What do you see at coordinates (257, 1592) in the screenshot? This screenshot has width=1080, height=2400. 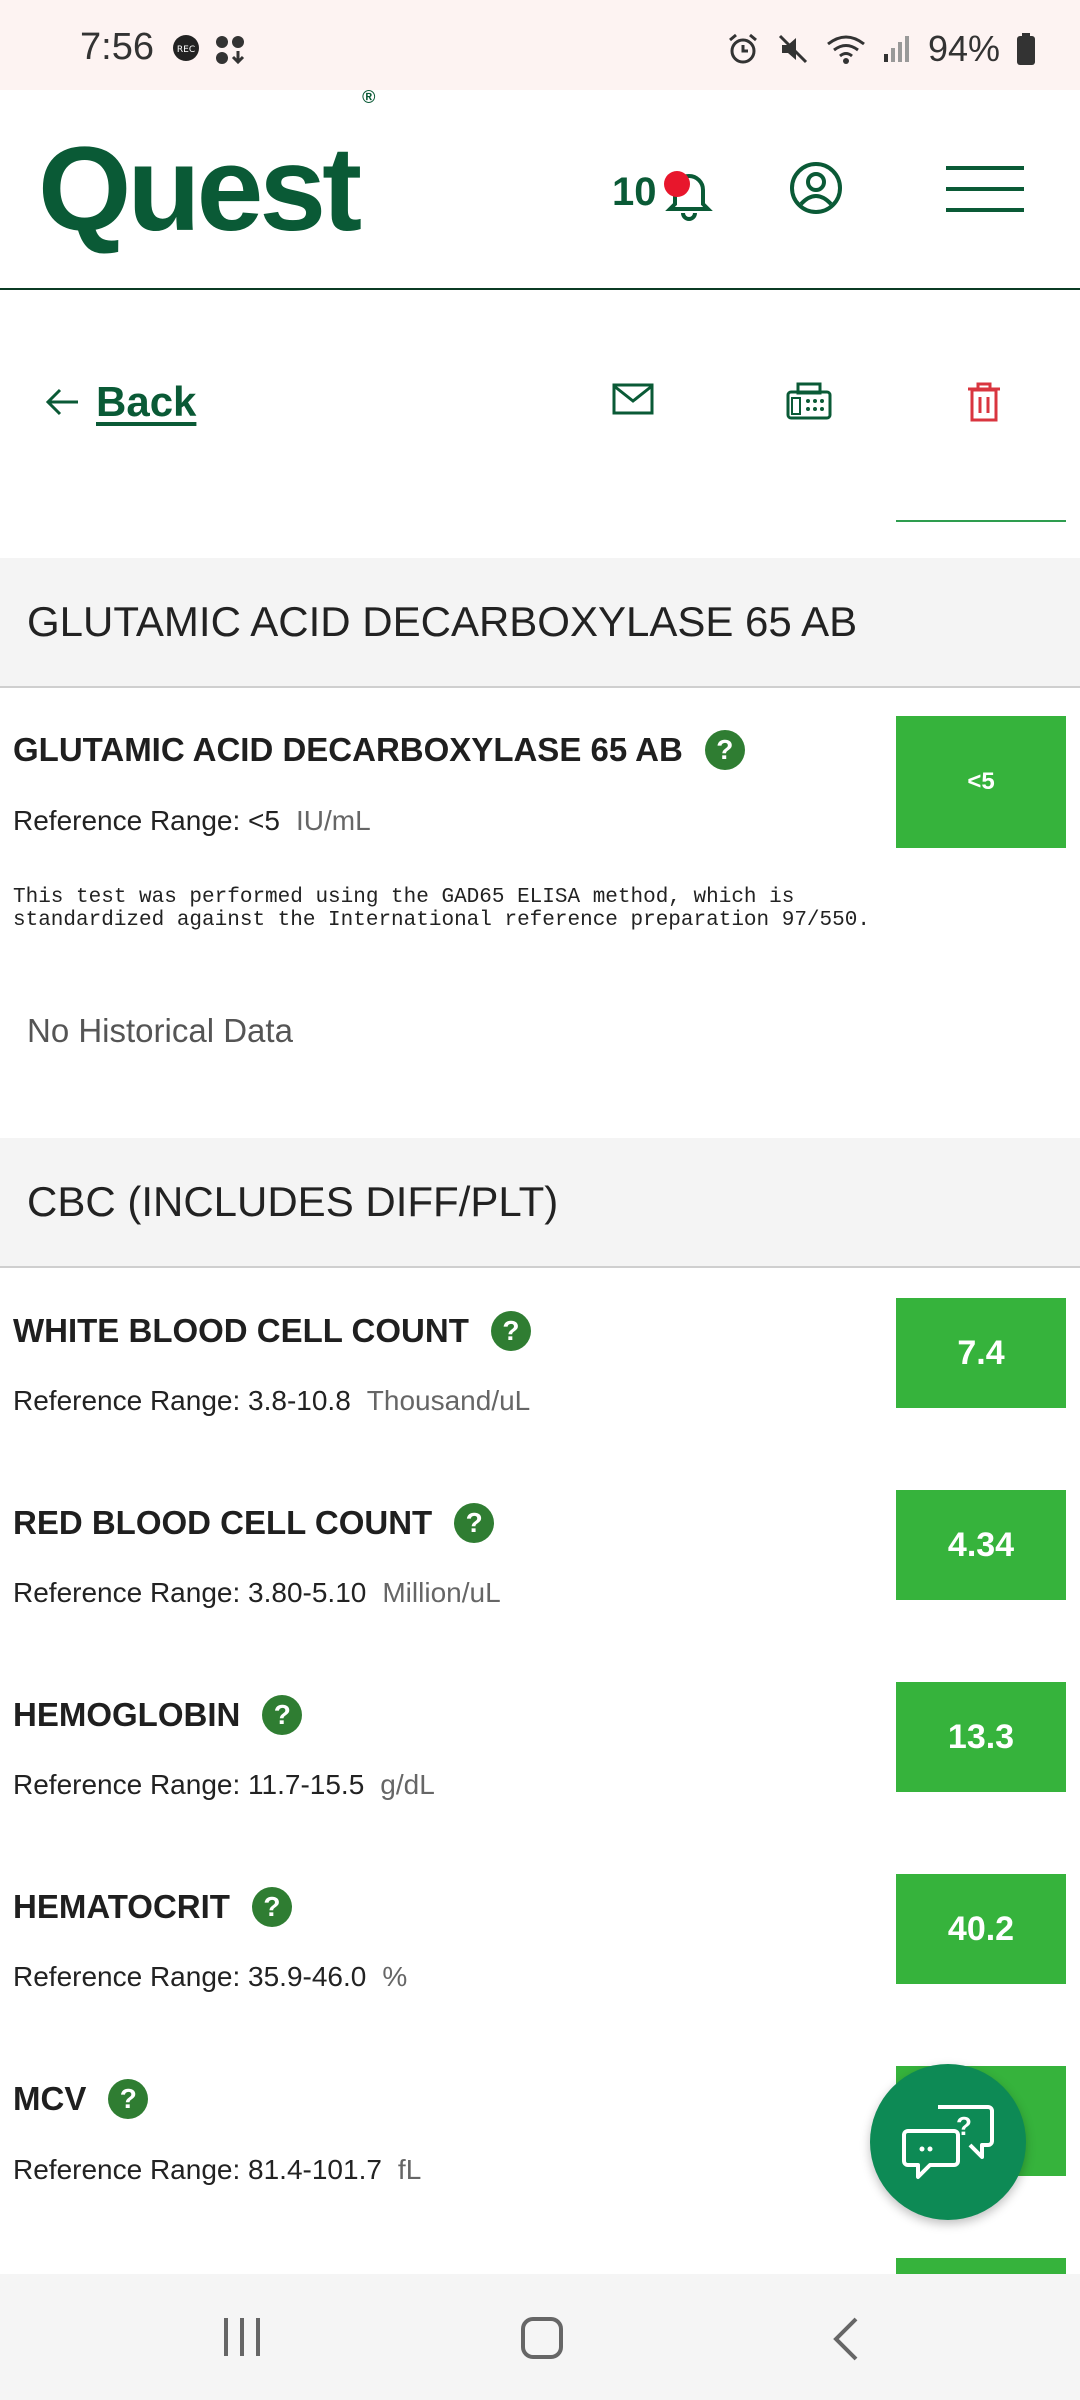 I see `reference-range: Reference Range: 3.80-5.10 Million/uL` at bounding box center [257, 1592].